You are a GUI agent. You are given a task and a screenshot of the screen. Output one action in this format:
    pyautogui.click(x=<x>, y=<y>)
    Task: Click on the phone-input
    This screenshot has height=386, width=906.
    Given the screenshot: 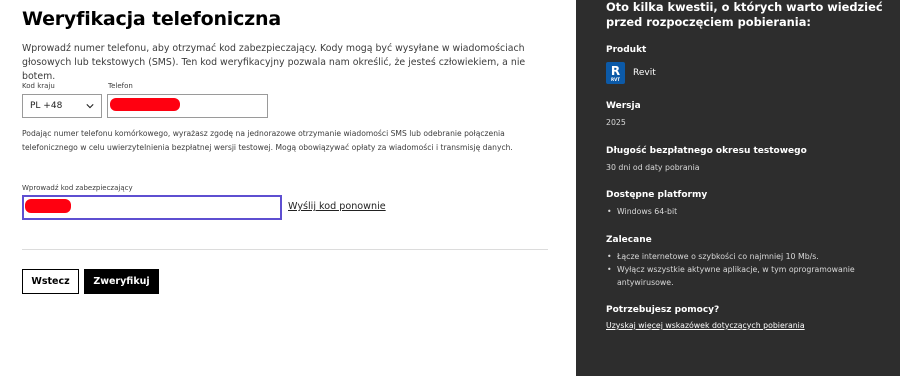 What is the action you would take?
    pyautogui.click(x=187, y=106)
    